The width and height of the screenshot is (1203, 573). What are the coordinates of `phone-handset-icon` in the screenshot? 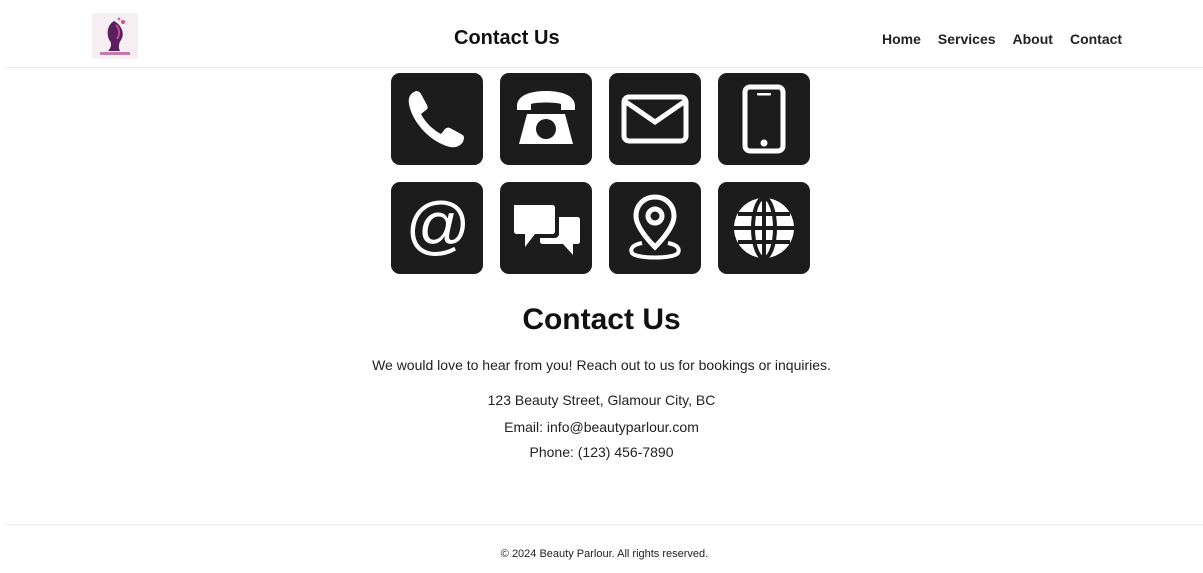 It's located at (437, 119).